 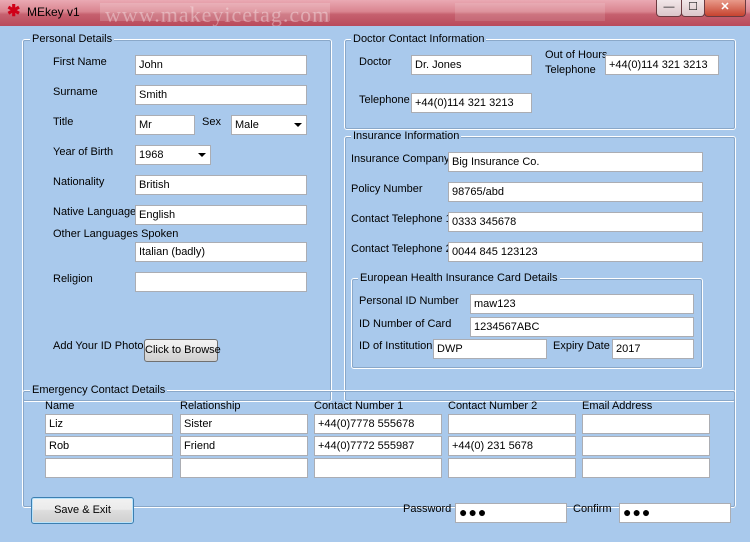 I want to click on doctor-field: Dr. Jones, so click(x=471, y=65).